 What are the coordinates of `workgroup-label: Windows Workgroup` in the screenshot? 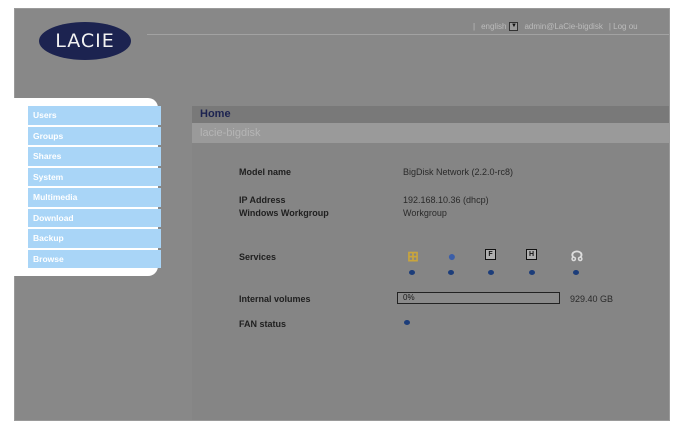 It's located at (284, 213).